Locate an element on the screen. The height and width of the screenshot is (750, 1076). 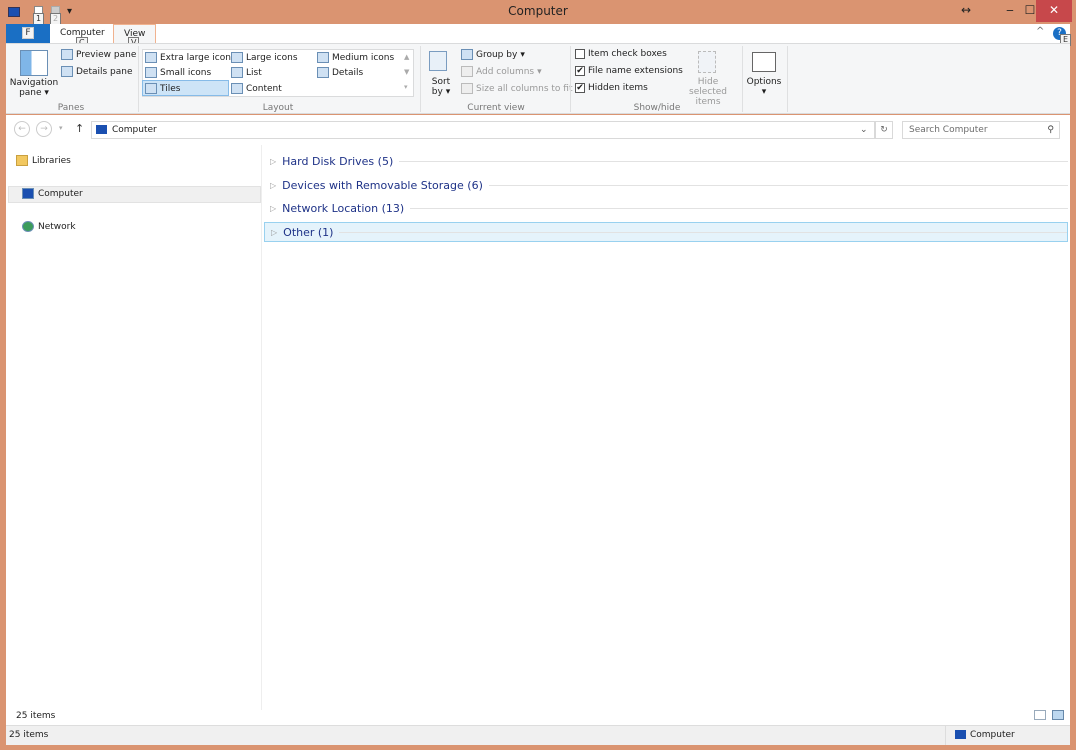
hidden-items-checkbox: ✔ Hidden items is located at coordinates (611, 88).